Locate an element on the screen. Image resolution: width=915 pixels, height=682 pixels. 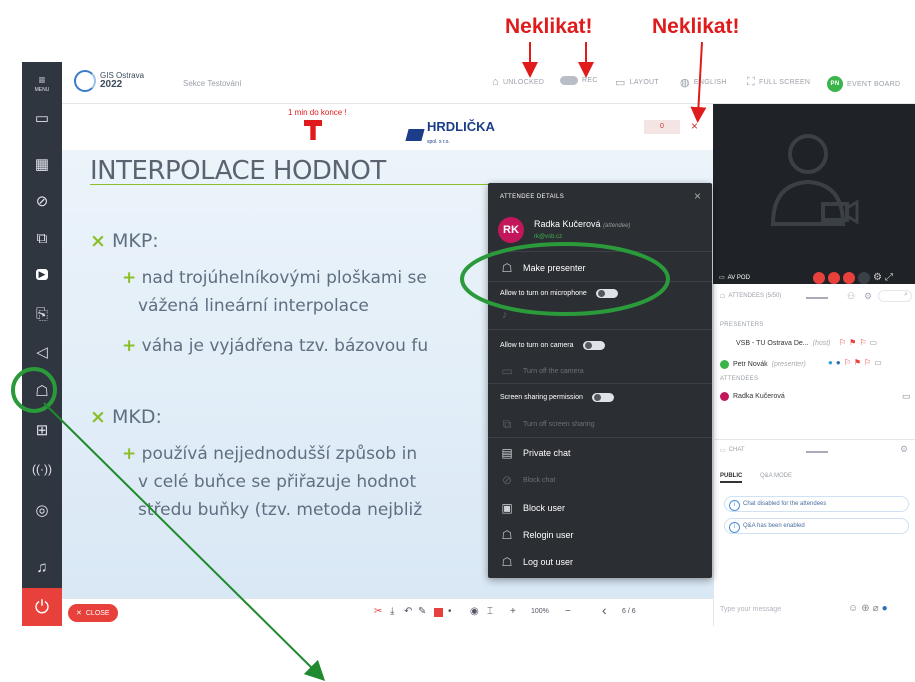
green-arrow is located at coordinates (184, 542).